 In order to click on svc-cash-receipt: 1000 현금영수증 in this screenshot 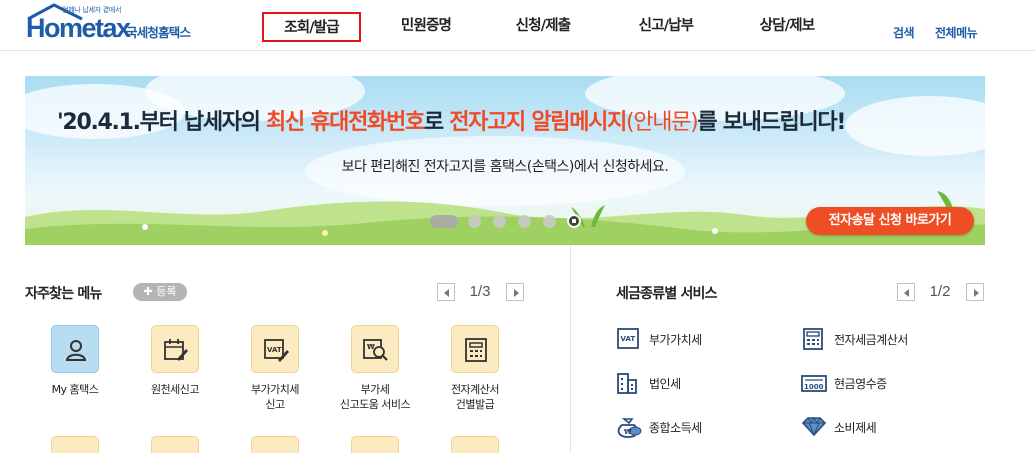, I will do `click(886, 383)`.